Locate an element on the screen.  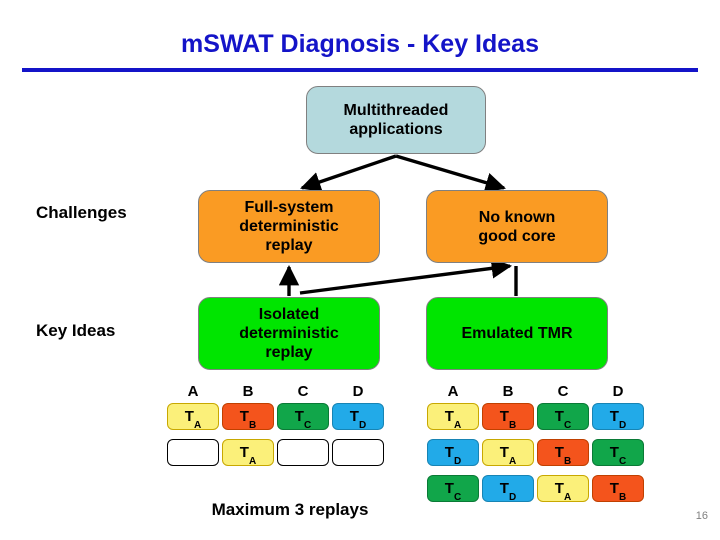
box-isolated-replay-line2: deterministic is located at coordinates (289, 333).